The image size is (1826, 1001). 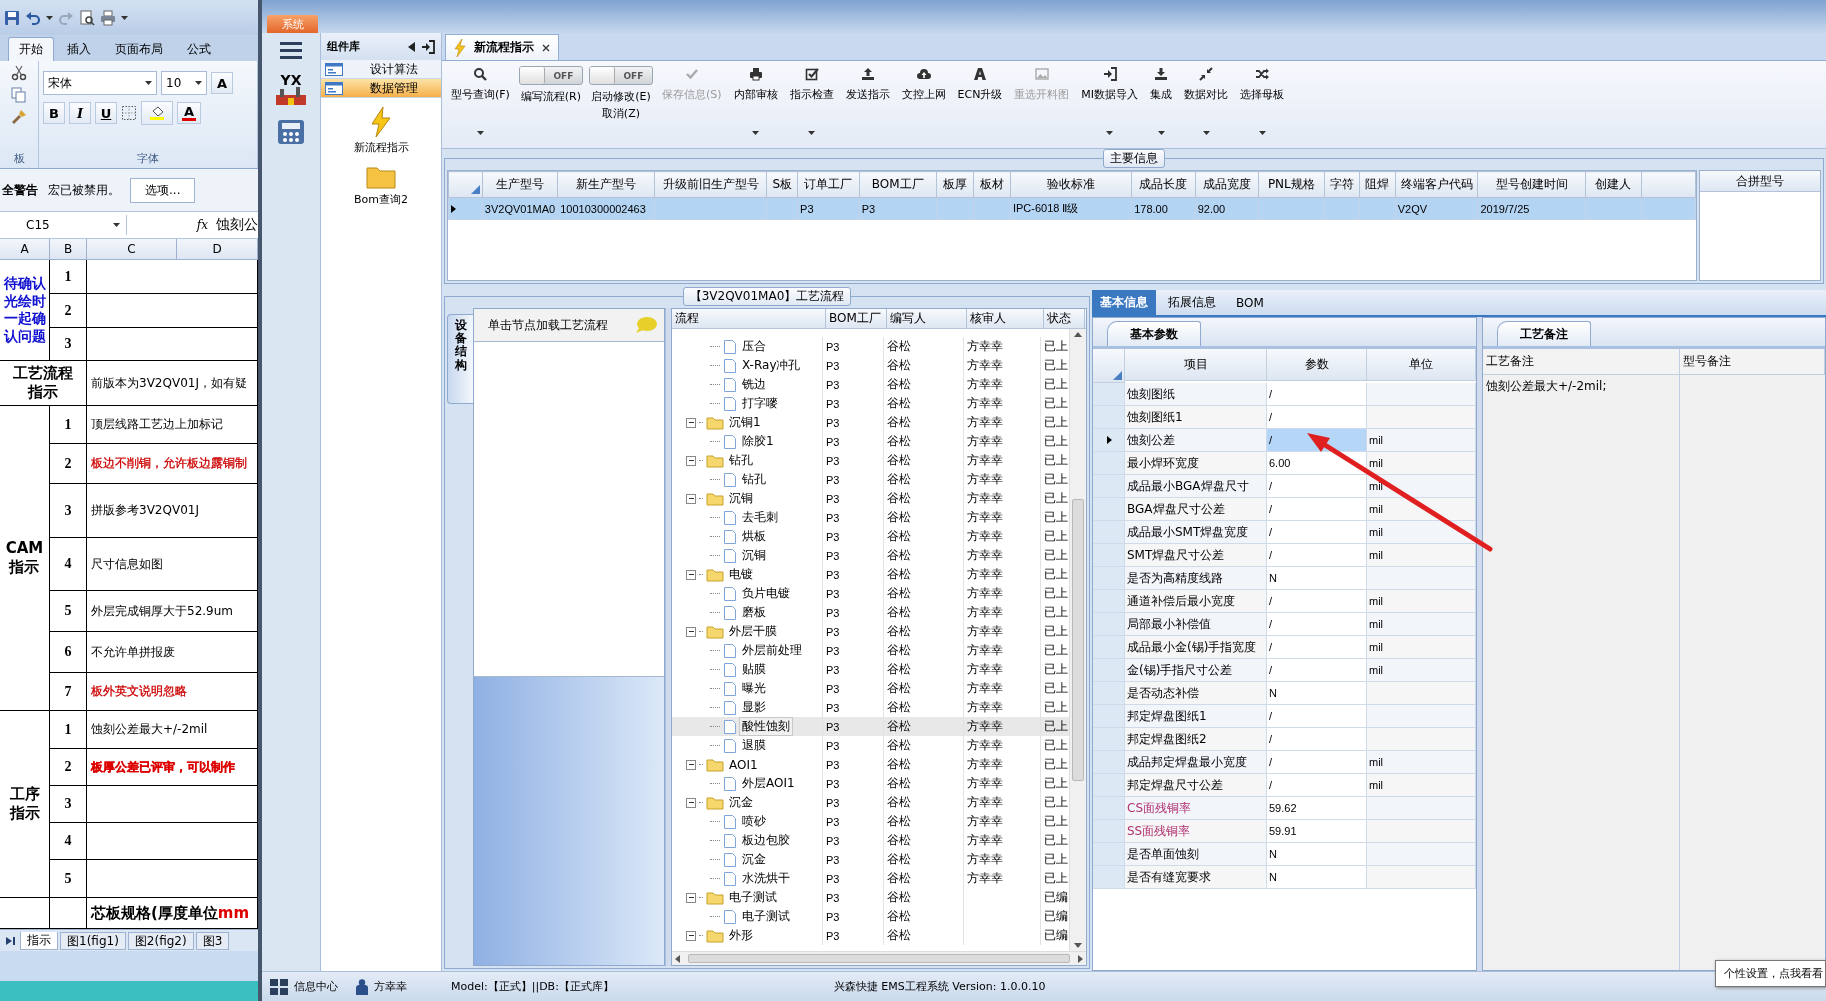 What do you see at coordinates (758, 441) in the screenshot?
I see `tree-item: 除胶1` at bounding box center [758, 441].